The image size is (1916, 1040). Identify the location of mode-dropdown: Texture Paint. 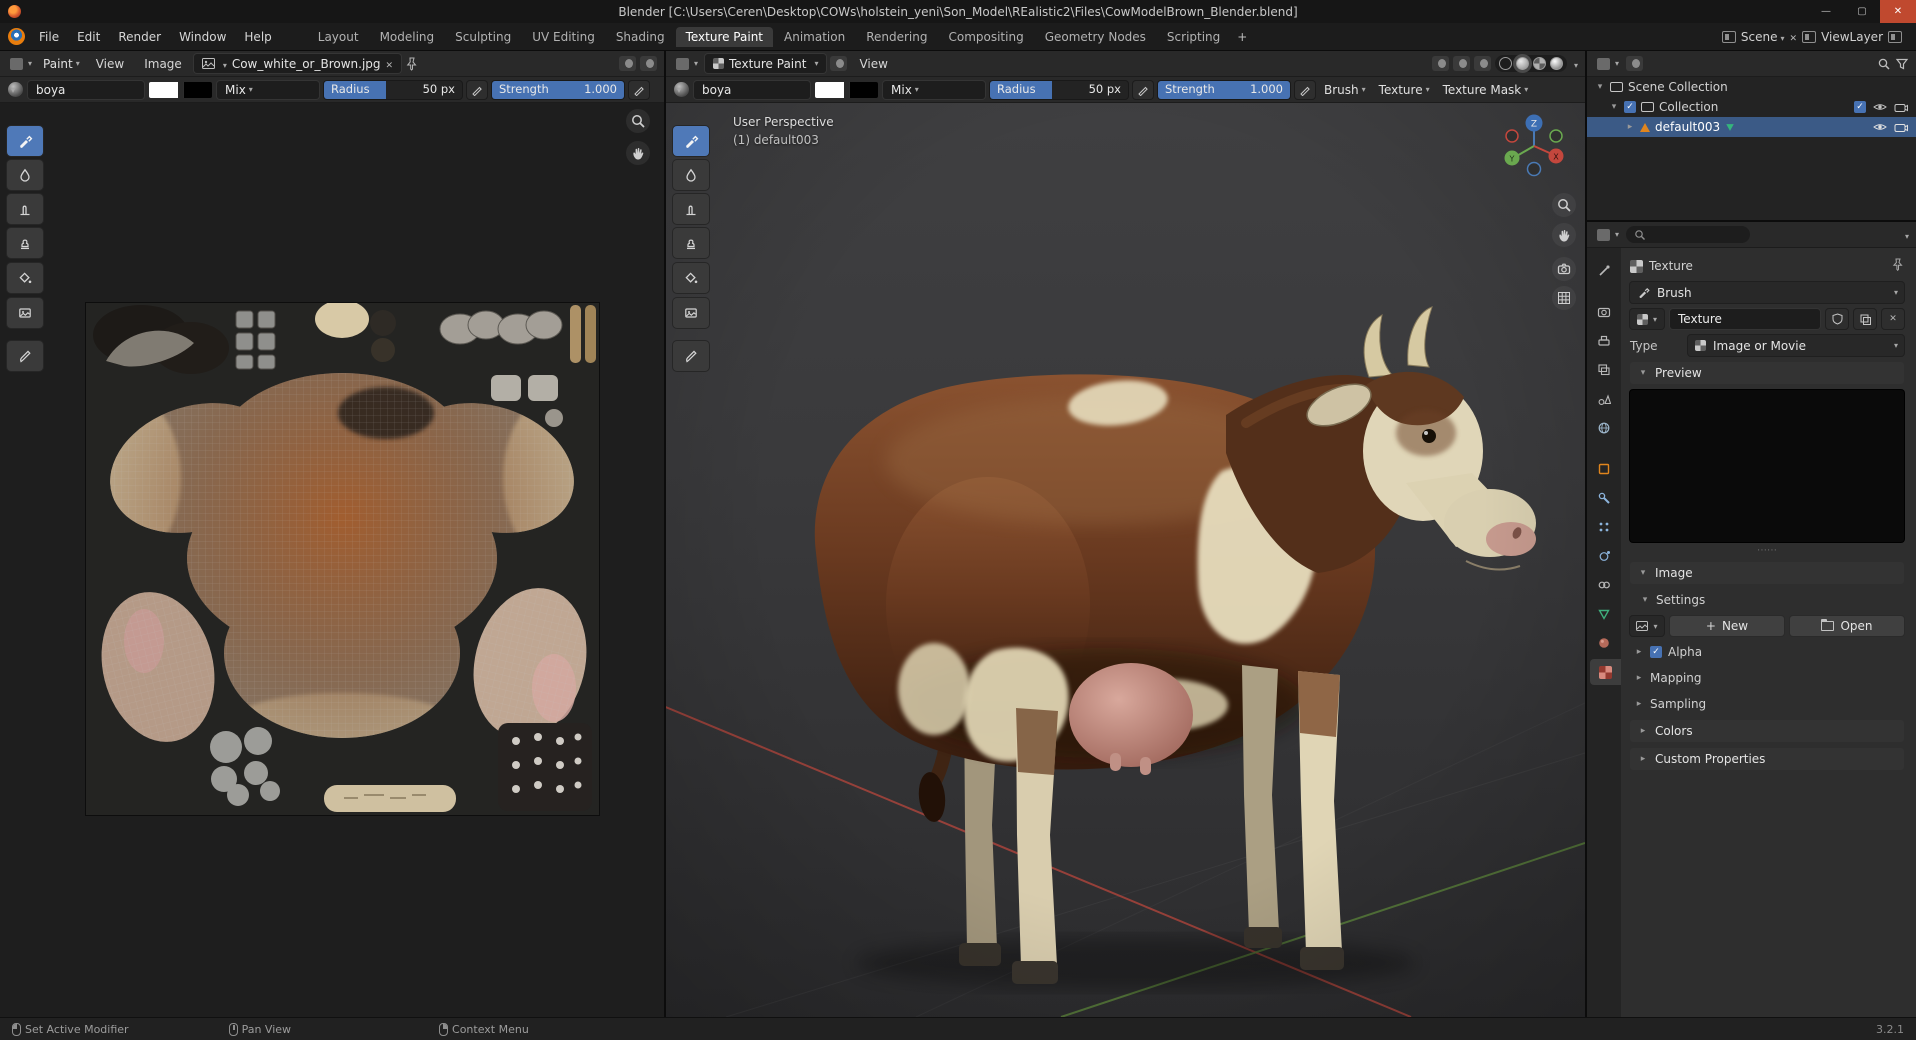
(766, 63).